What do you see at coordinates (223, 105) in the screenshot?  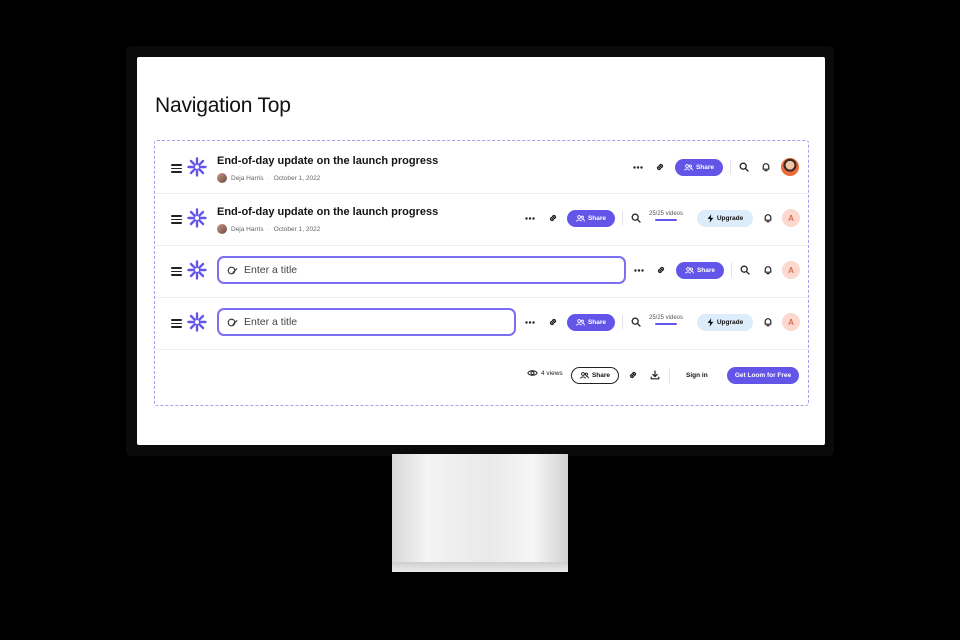 I see `page-title: Navigation Top` at bounding box center [223, 105].